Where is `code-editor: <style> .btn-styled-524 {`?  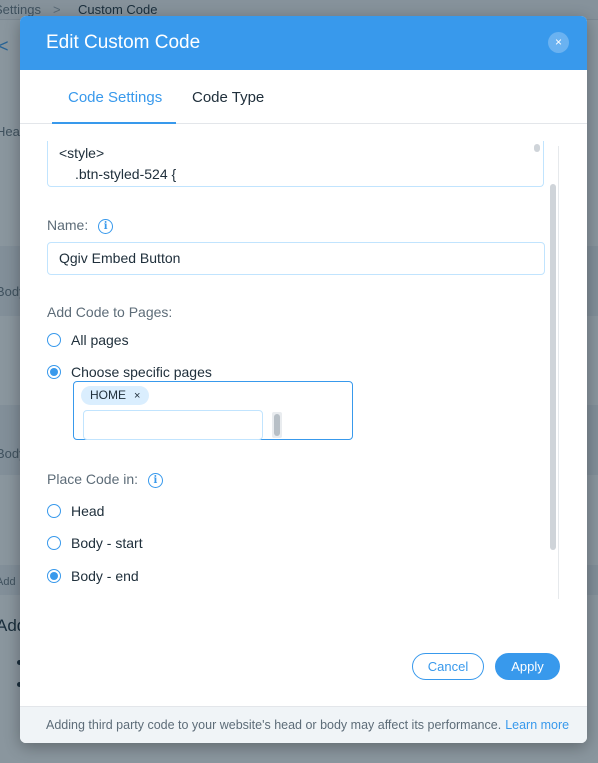 code-editor: <style> .btn-styled-524 { is located at coordinates (295, 164).